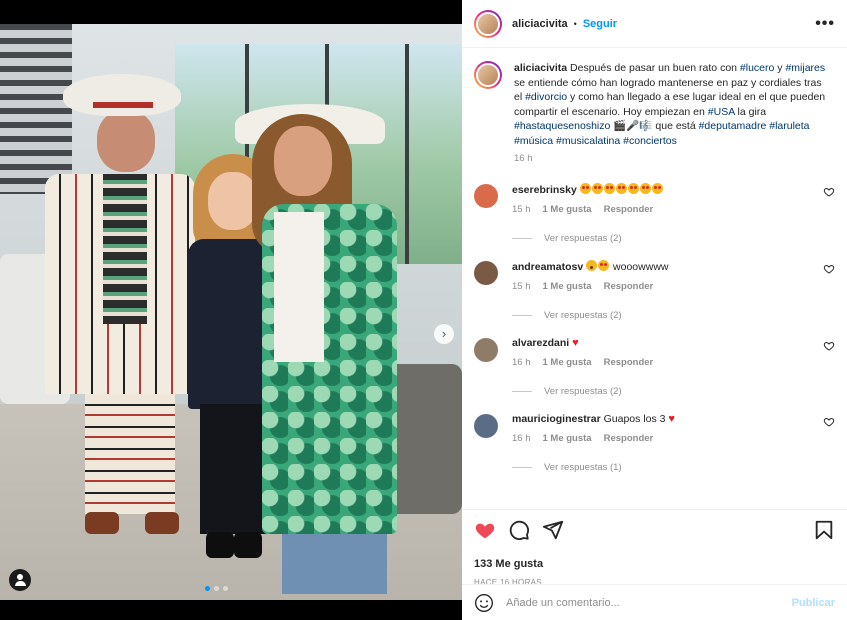 The height and width of the screenshot is (620, 847). Describe the element at coordinates (655, 68) in the screenshot. I see `caption-segment: Después de pasar un buen rato con` at that location.